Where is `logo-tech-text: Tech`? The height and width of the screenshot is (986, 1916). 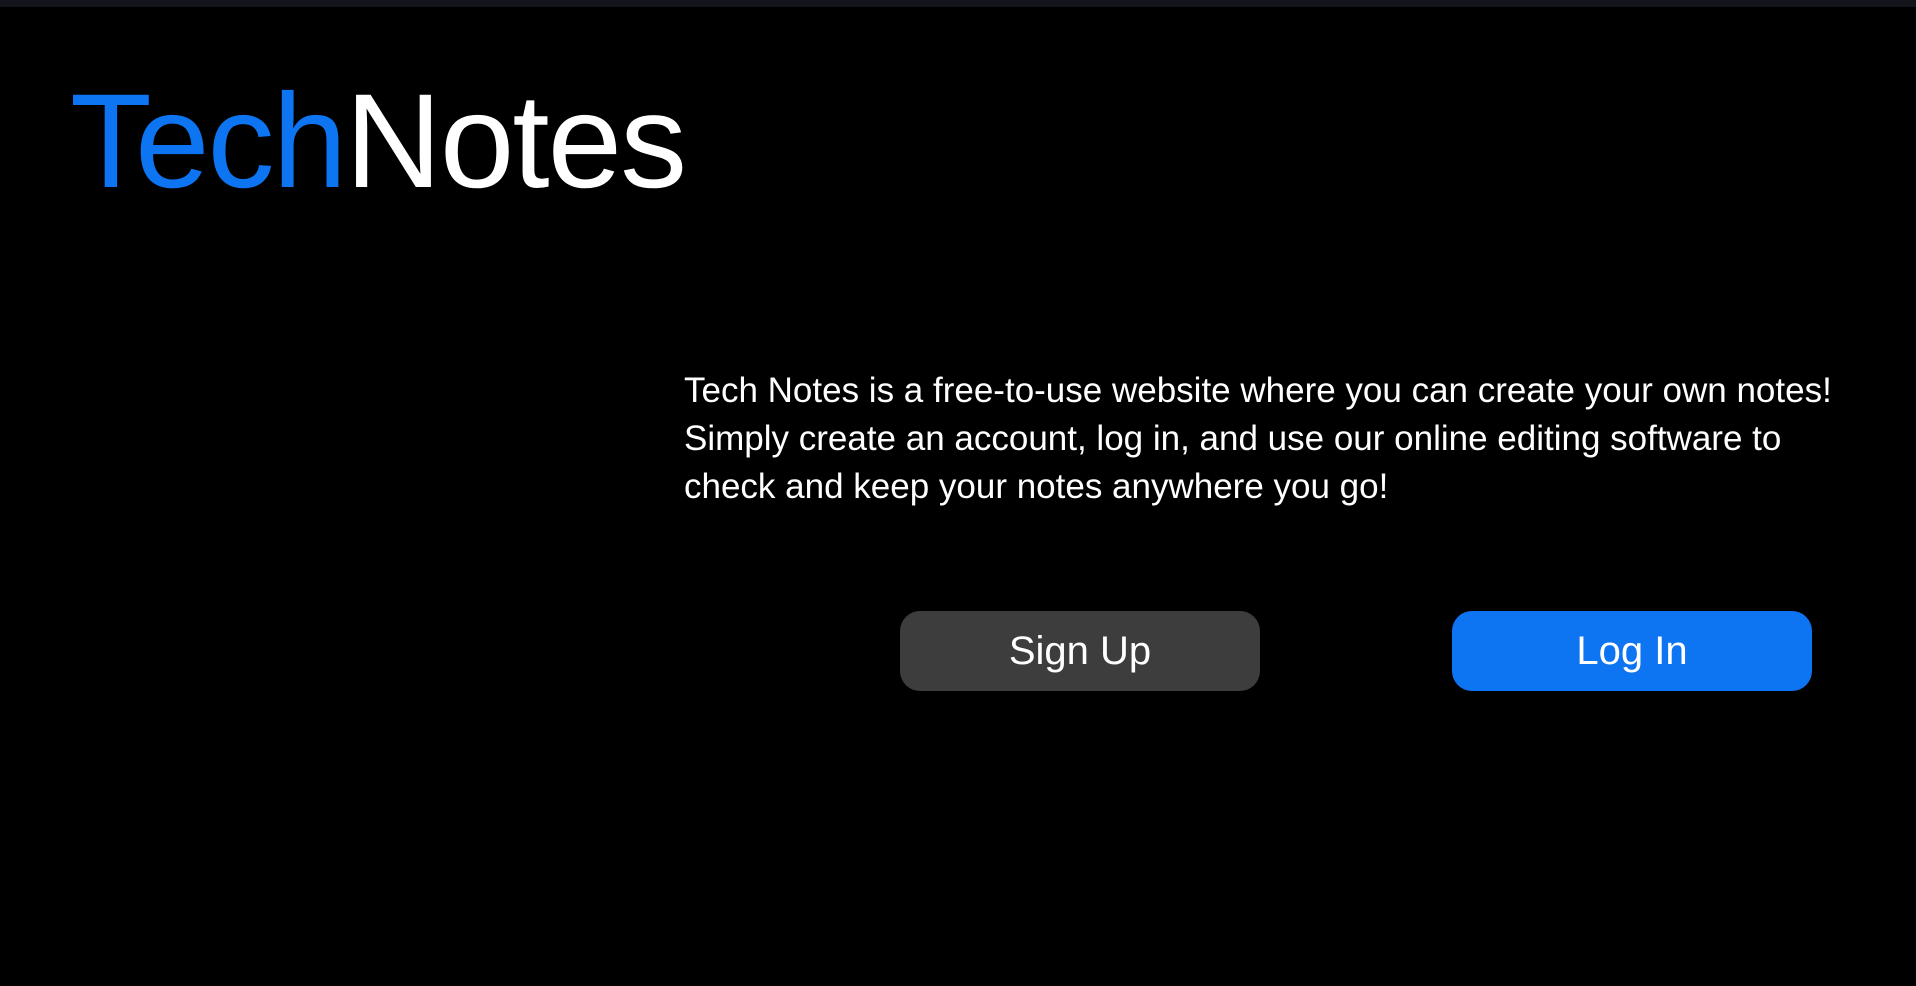
logo-tech-text: Tech is located at coordinates (208, 141).